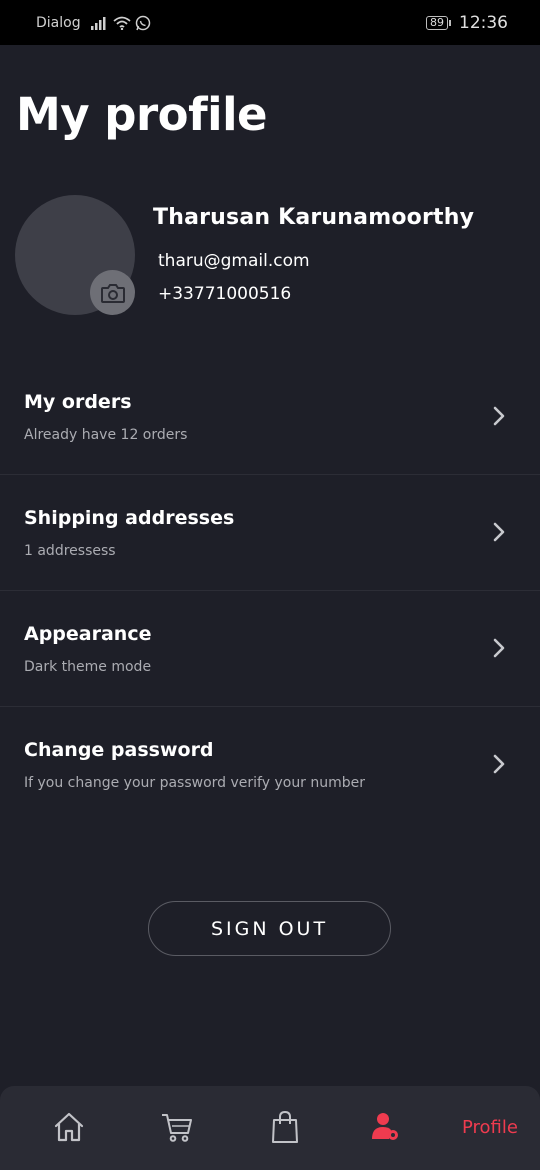 The image size is (540, 1170). Describe the element at coordinates (106, 435) in the screenshot. I see `menu-item-subtitle: Already have 12 orders` at that location.